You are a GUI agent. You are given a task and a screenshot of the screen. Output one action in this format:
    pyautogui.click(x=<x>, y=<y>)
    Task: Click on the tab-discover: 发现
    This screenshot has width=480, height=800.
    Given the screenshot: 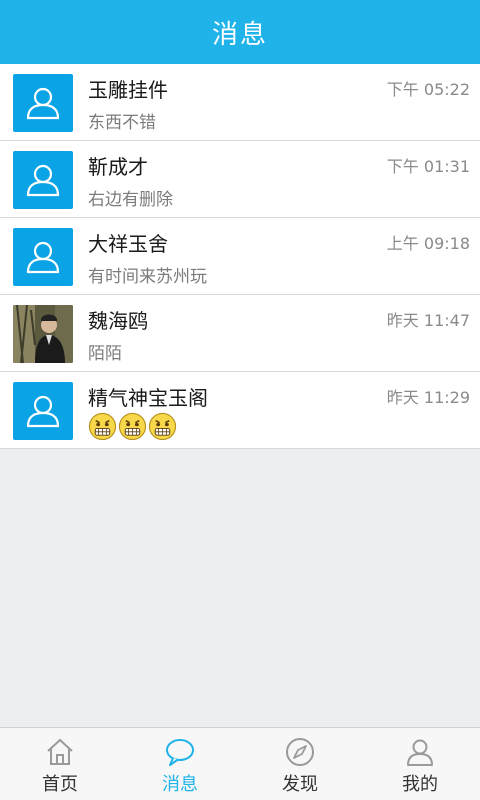 What is the action you would take?
    pyautogui.click(x=300, y=764)
    